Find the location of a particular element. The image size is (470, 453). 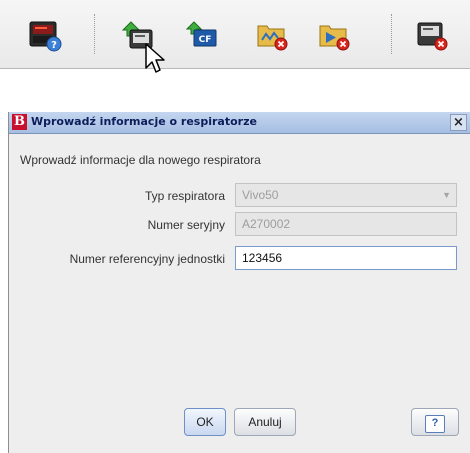

remove-device-button is located at coordinates (433, 36).